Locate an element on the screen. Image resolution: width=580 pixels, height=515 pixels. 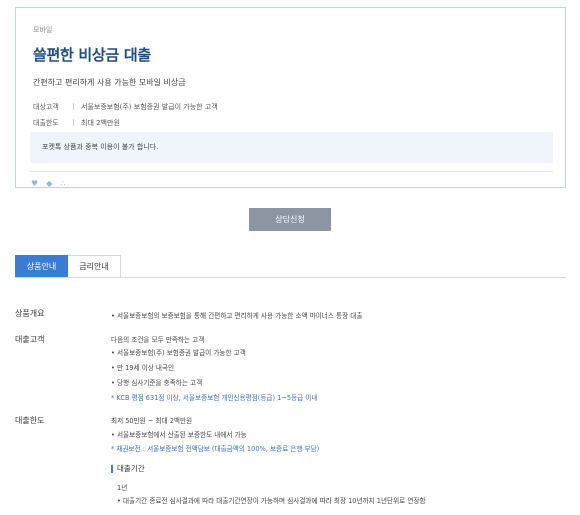
product-subtitle: 간편하고 편리하게 사용 가능한 모바일 비상금 is located at coordinates (109, 82).